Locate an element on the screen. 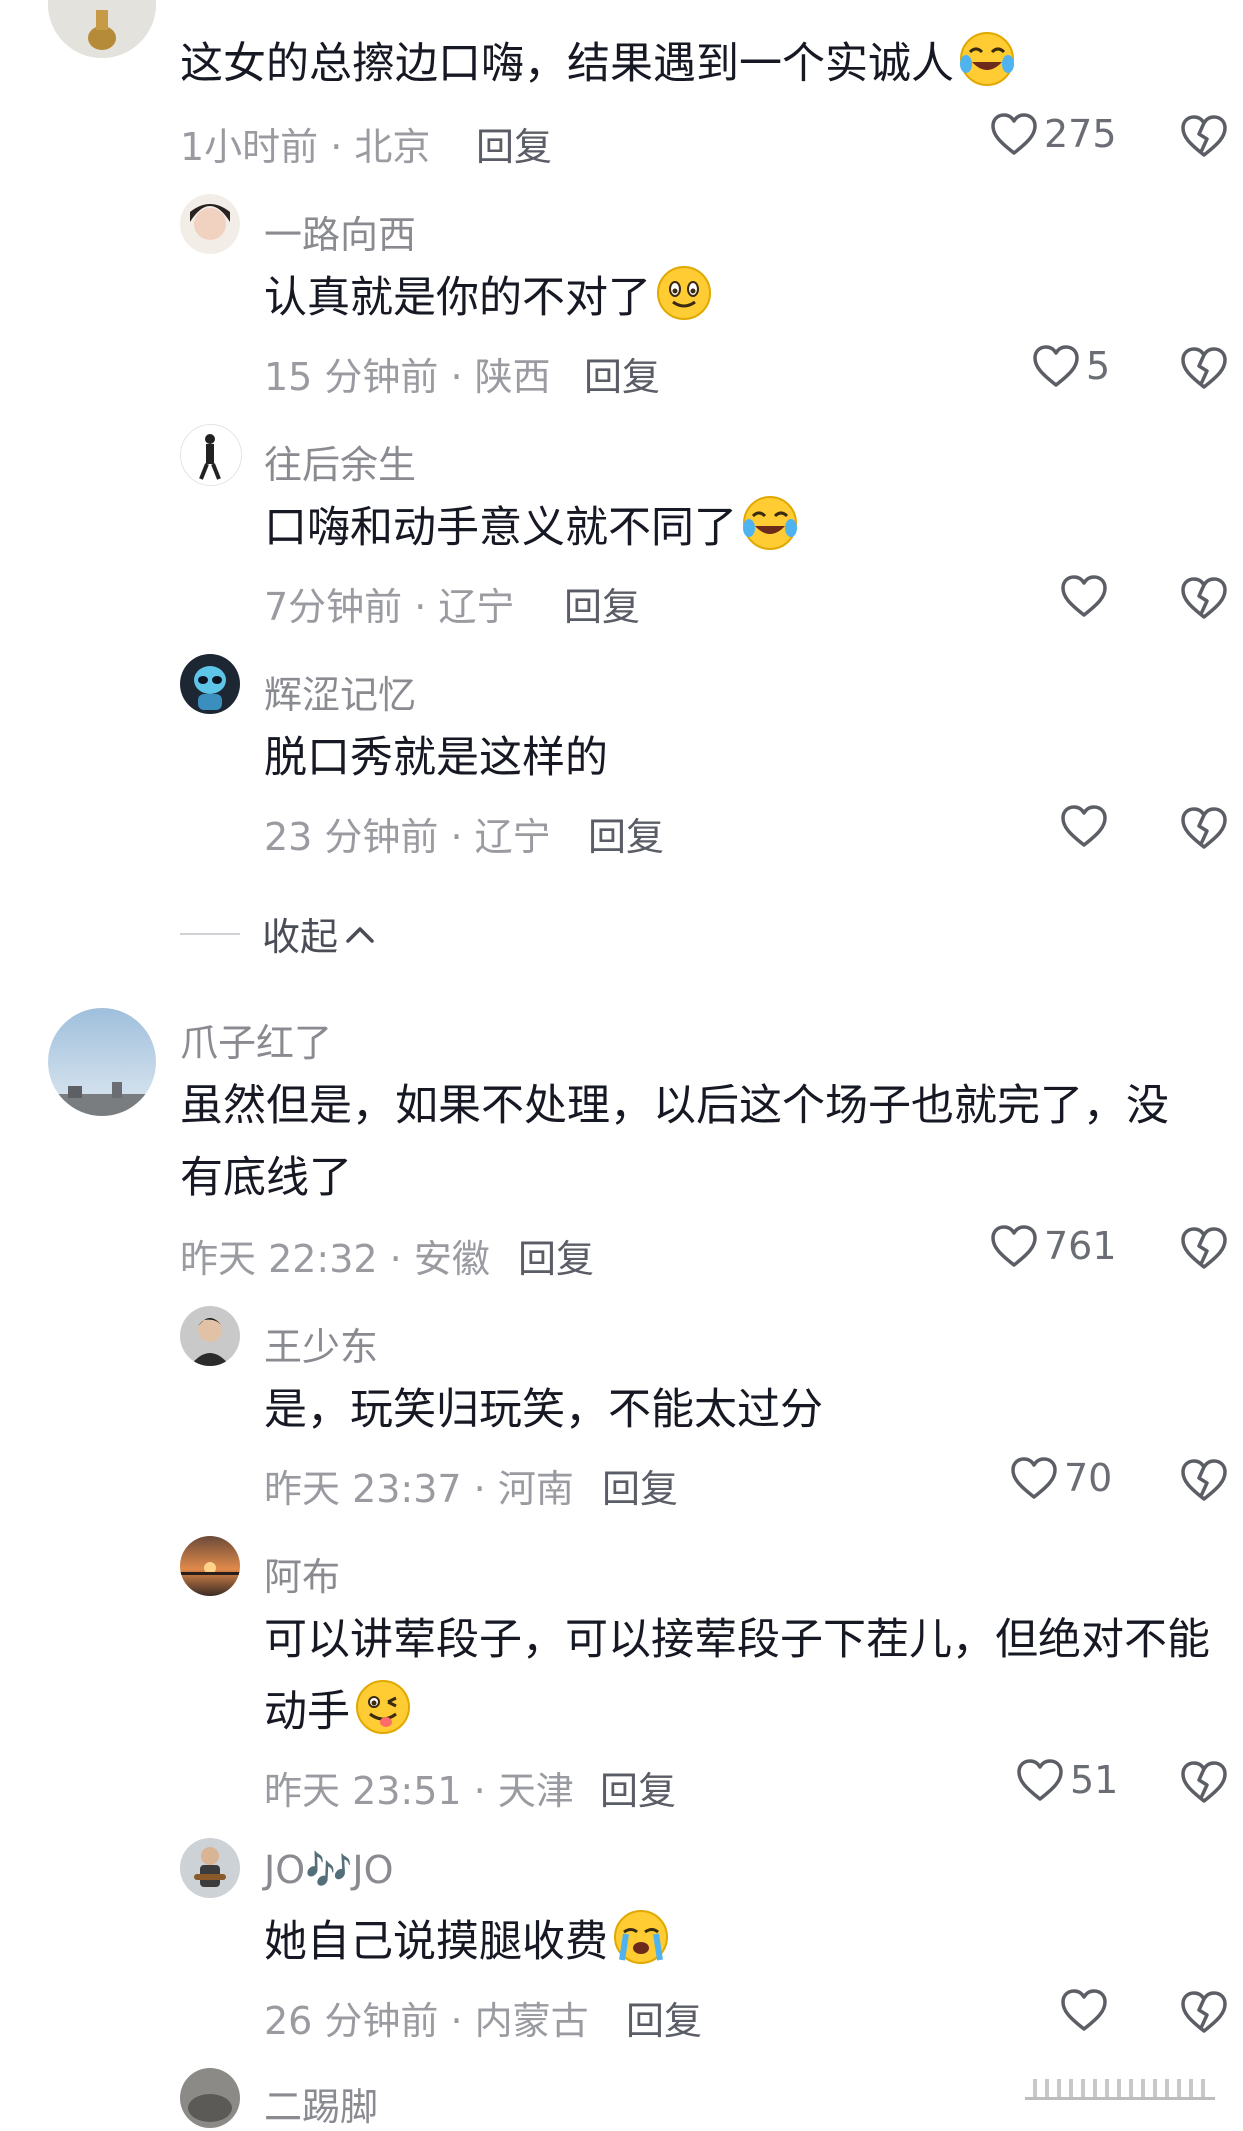  comment-text: 虽然但是，如果不处理，以后这个场子也就完了，没 is located at coordinates (674, 1106).